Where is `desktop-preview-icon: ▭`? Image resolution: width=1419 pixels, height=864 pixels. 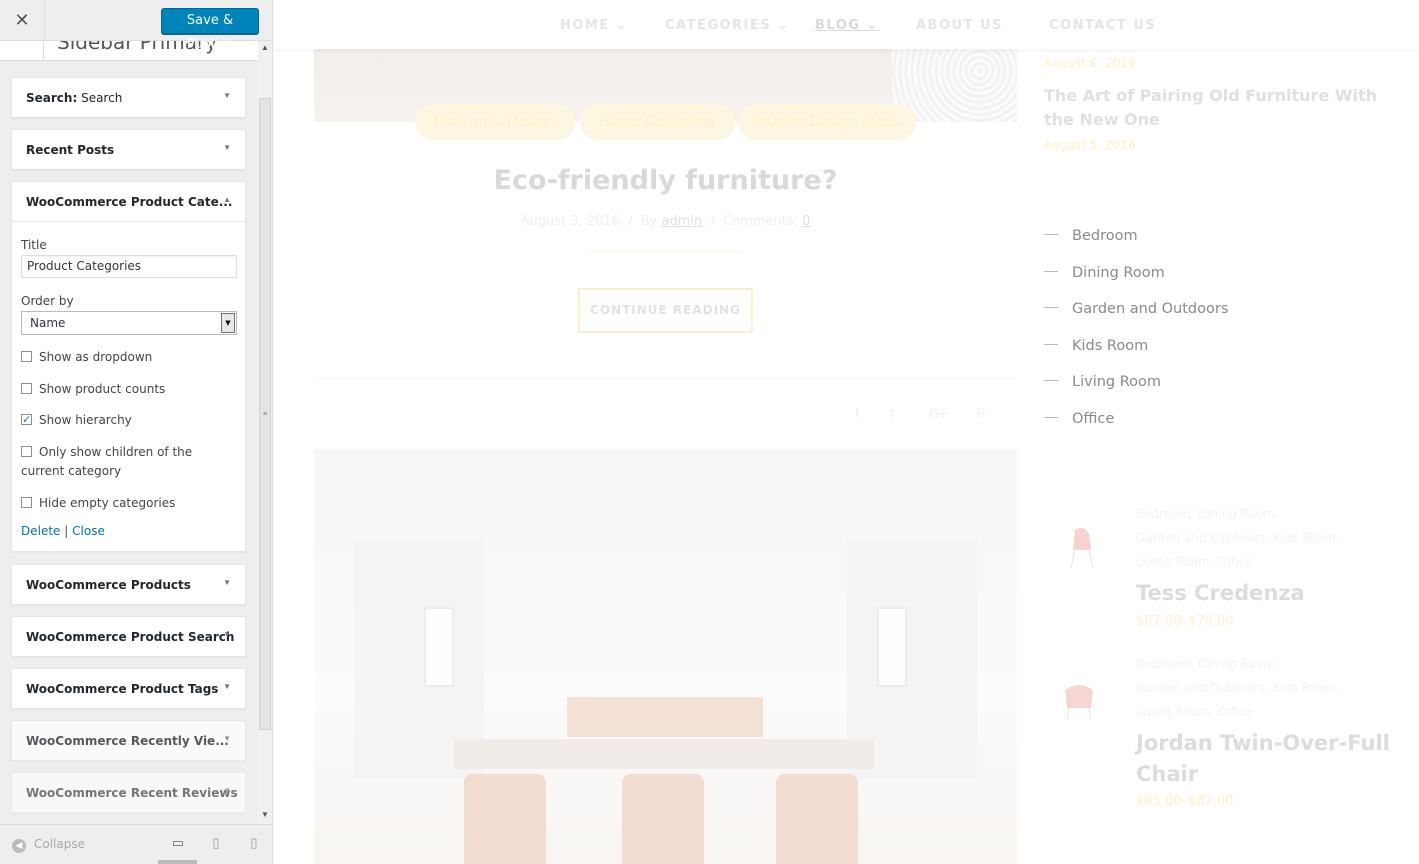
desktop-preview-icon: ▭ is located at coordinates (178, 844).